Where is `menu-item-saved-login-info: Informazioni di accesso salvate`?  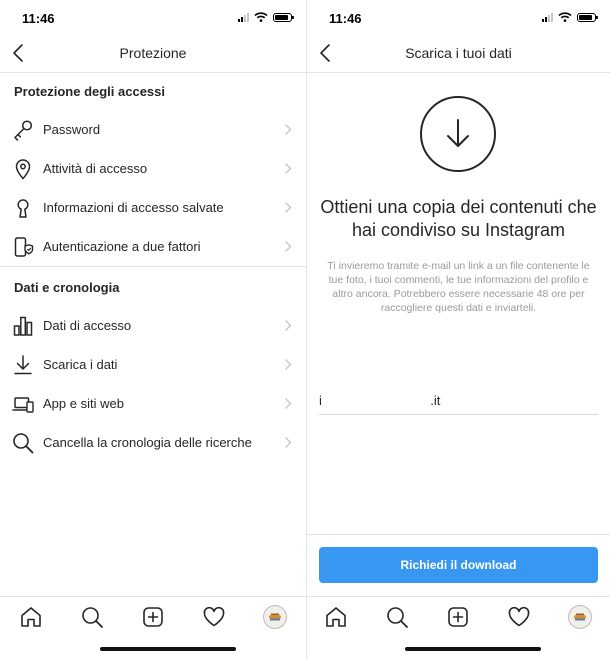
menu-item-saved-login-info: Informazioni di accesso salvate is located at coordinates (153, 207).